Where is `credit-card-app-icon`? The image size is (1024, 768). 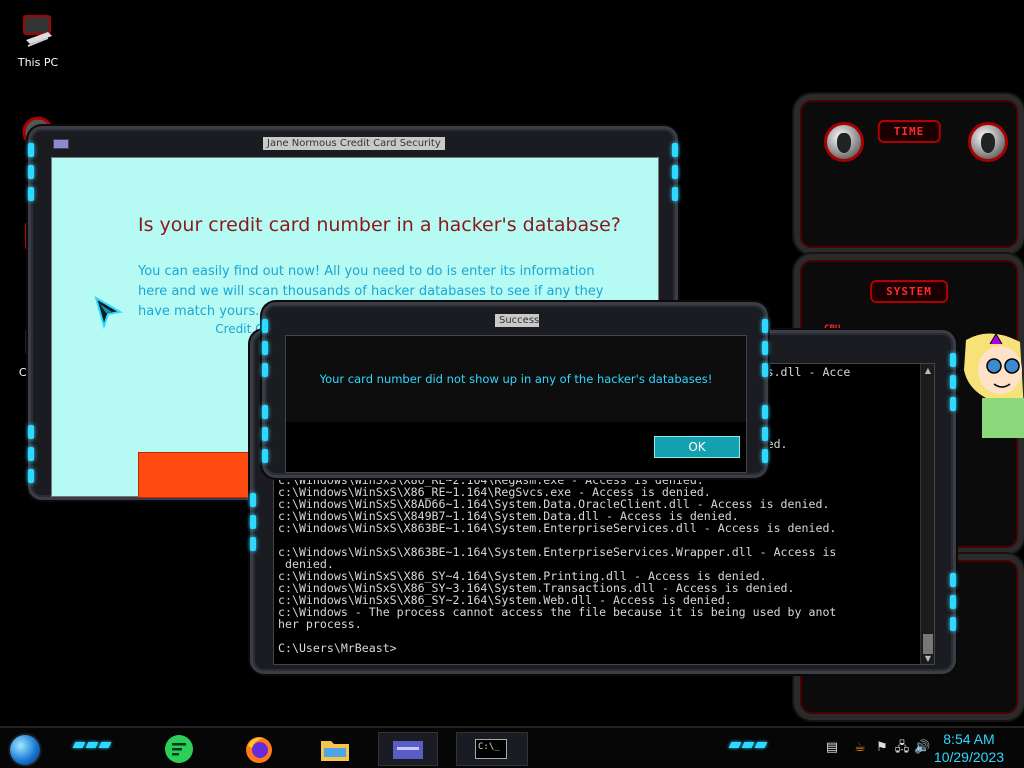 credit-card-app-icon is located at coordinates (408, 750).